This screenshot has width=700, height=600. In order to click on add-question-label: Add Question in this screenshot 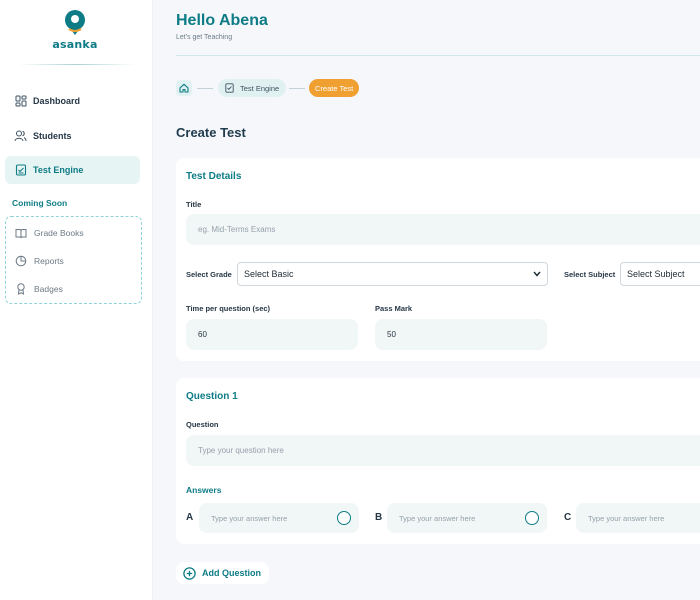, I will do `click(231, 573)`.